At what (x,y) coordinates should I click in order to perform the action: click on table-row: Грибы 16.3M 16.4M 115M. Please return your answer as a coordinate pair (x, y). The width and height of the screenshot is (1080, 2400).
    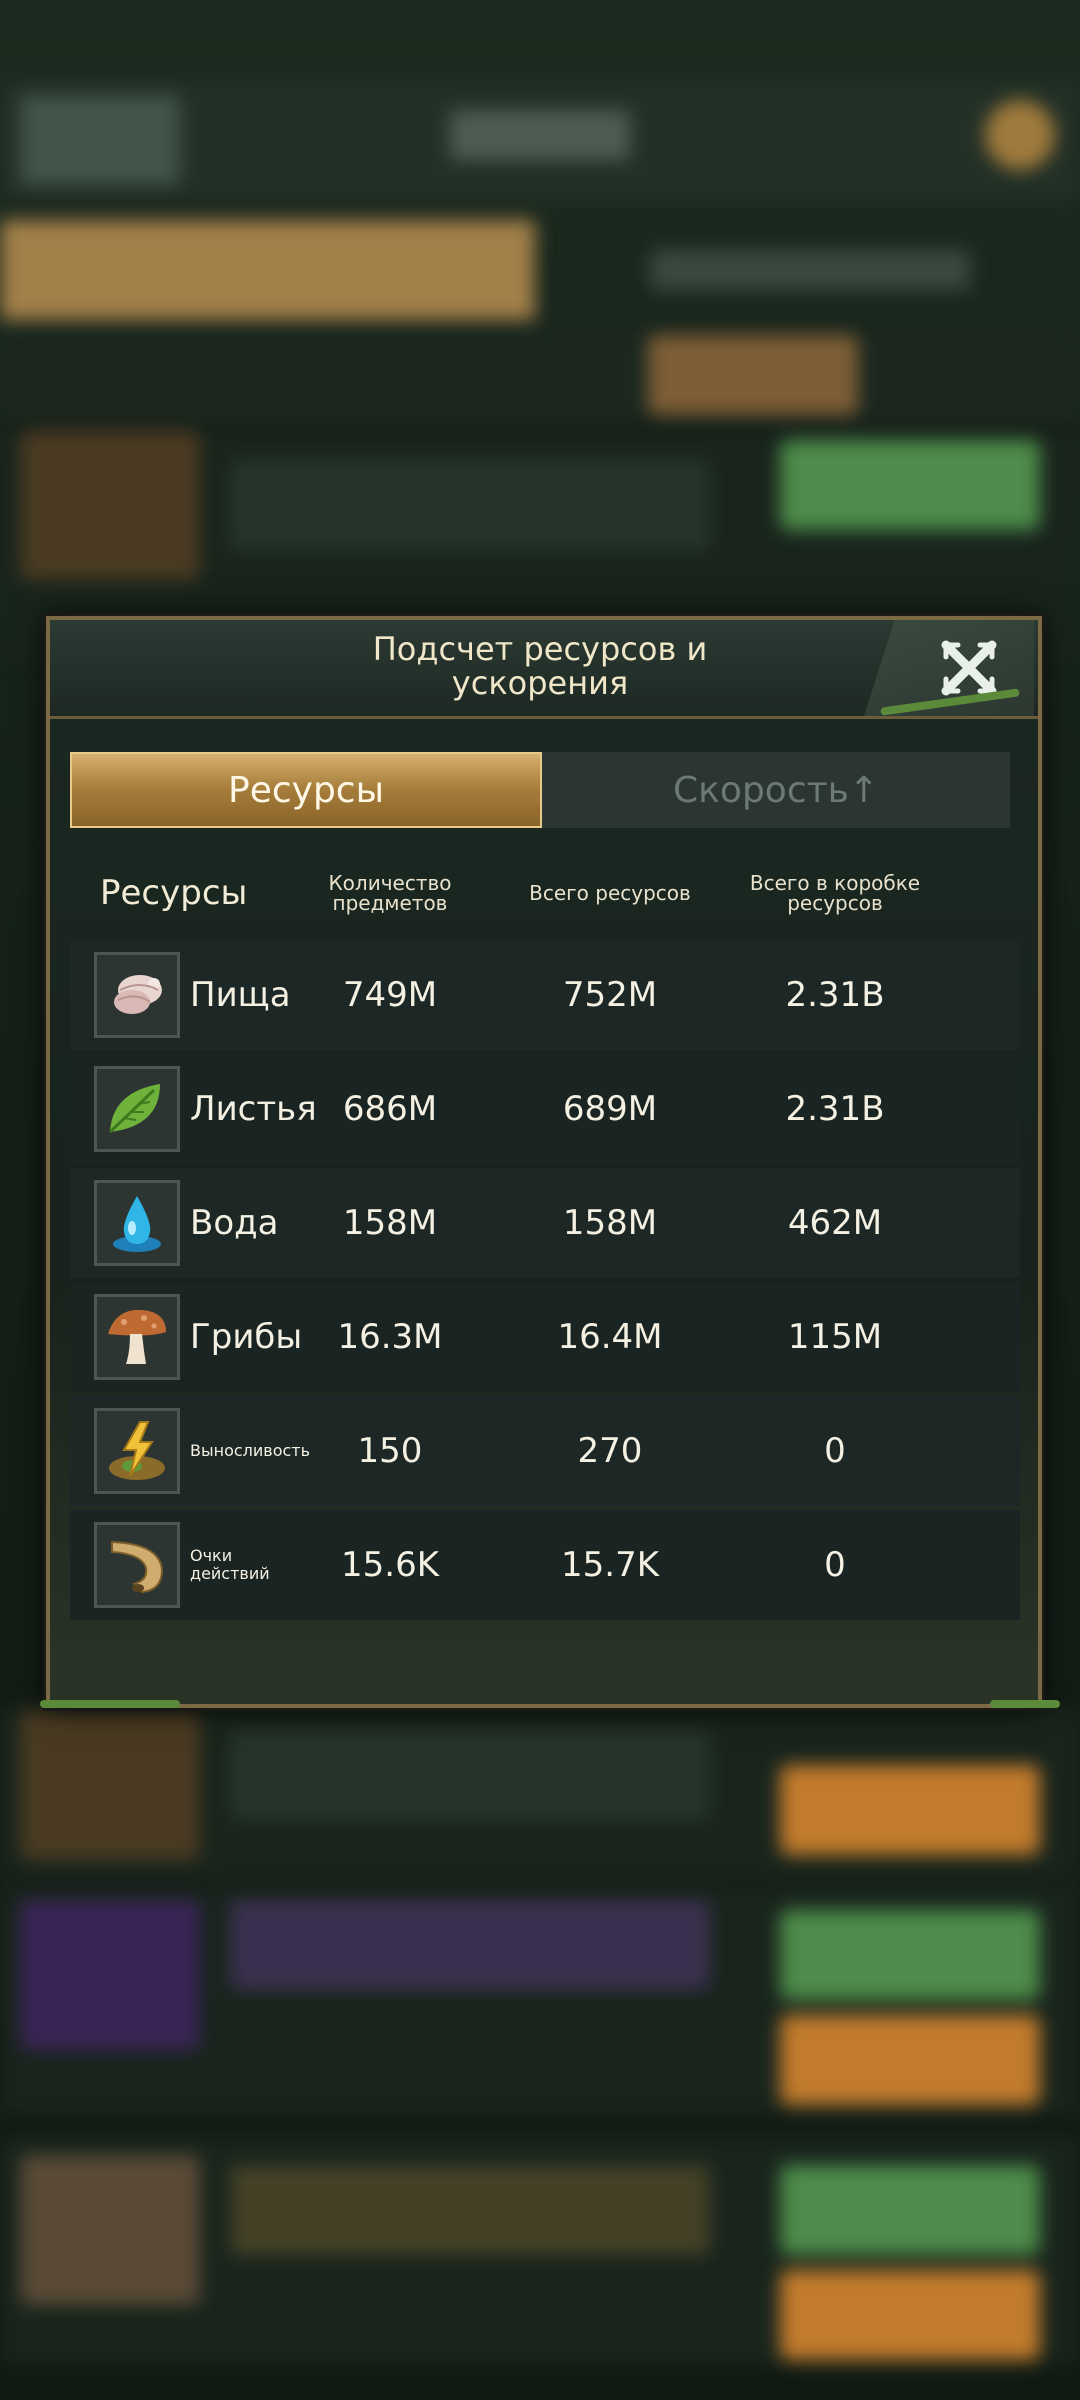
    Looking at the image, I should click on (545, 1337).